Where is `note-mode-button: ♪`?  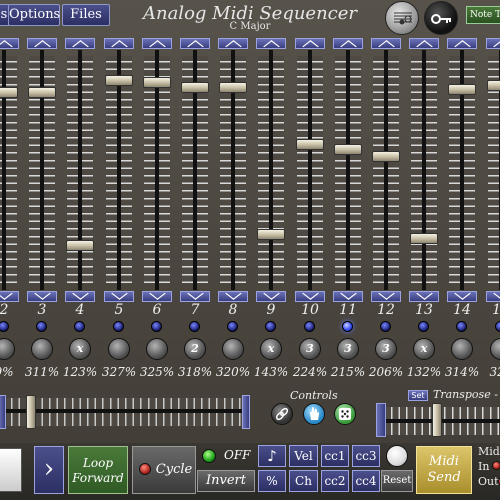
note-mode-button: ♪ is located at coordinates (272, 456).